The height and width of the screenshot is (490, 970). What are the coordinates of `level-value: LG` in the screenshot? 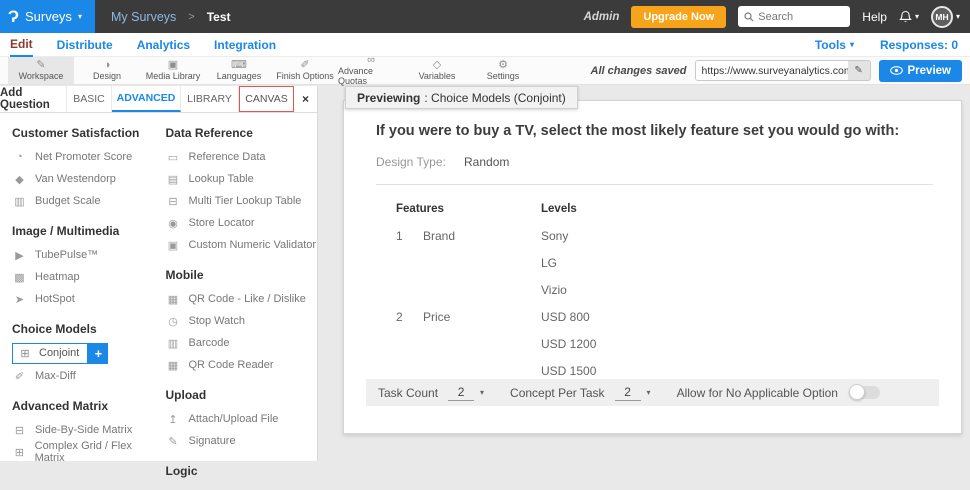 It's located at (737, 262).